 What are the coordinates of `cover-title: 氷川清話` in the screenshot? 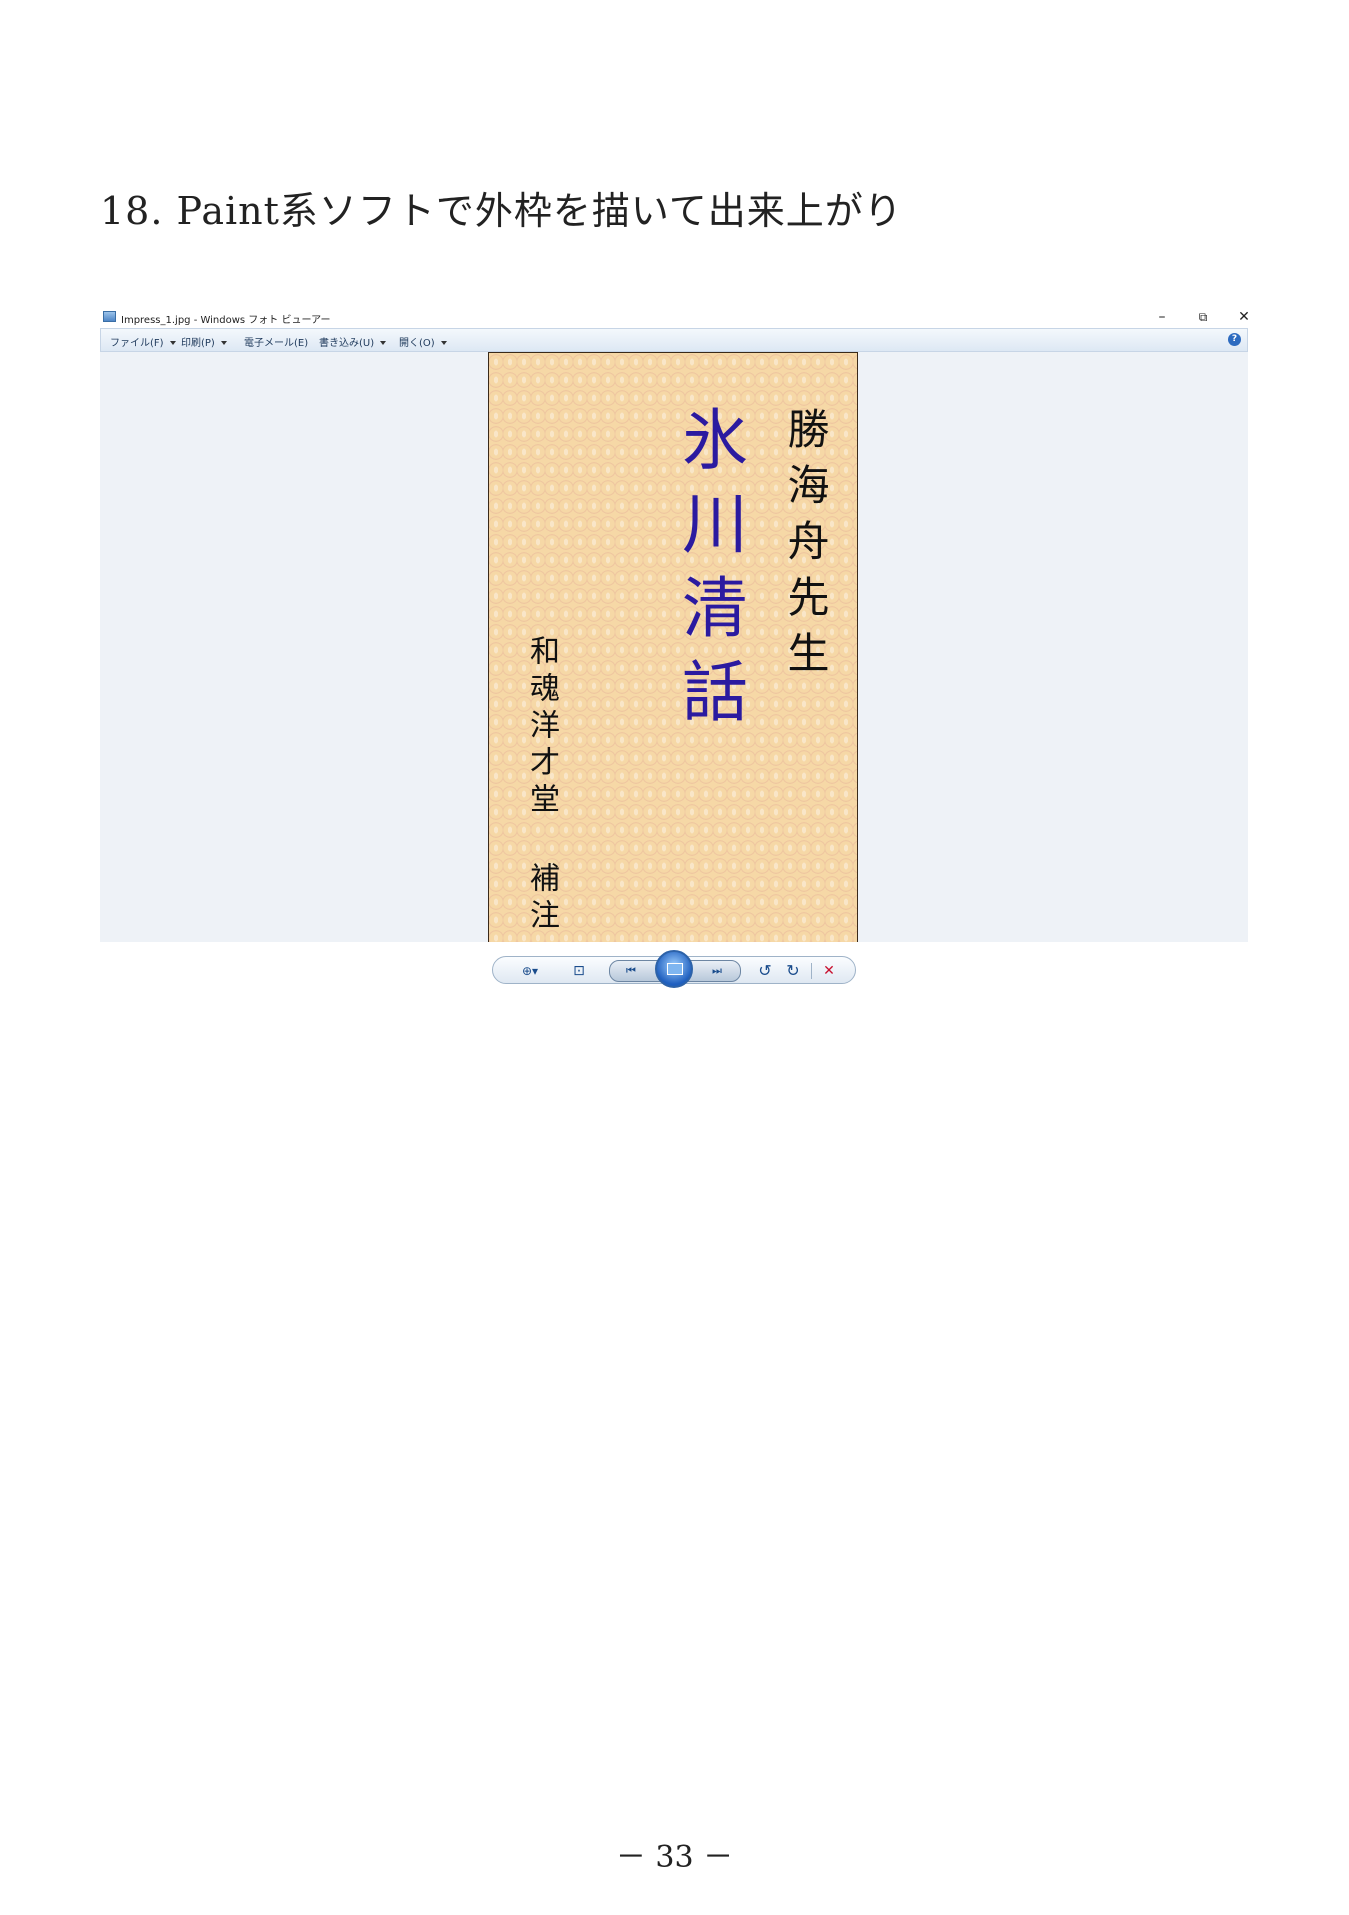 It's located at (709, 573).